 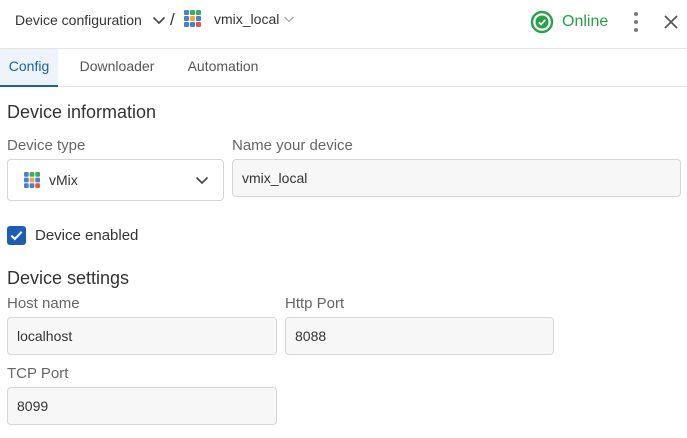 I want to click on device-type-select: vMix, so click(x=115, y=180).